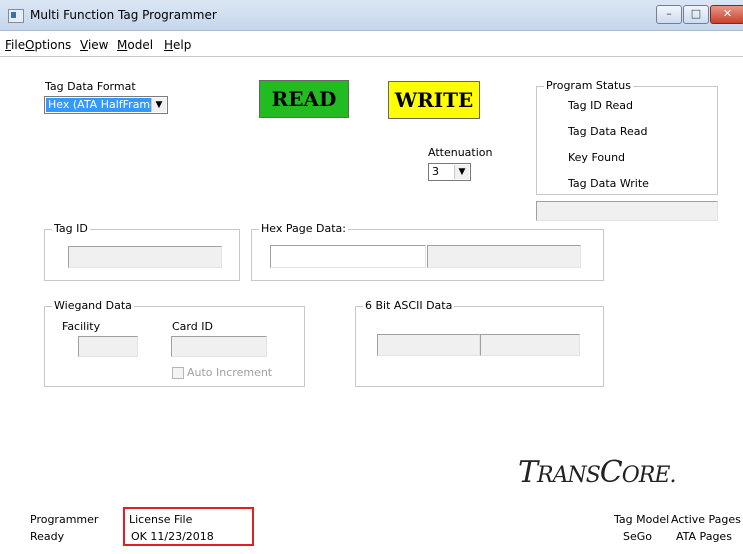 This screenshot has height=554, width=743. Describe the element at coordinates (230, 372) in the screenshot. I see `auto-increment-label: Auto Increment` at that location.